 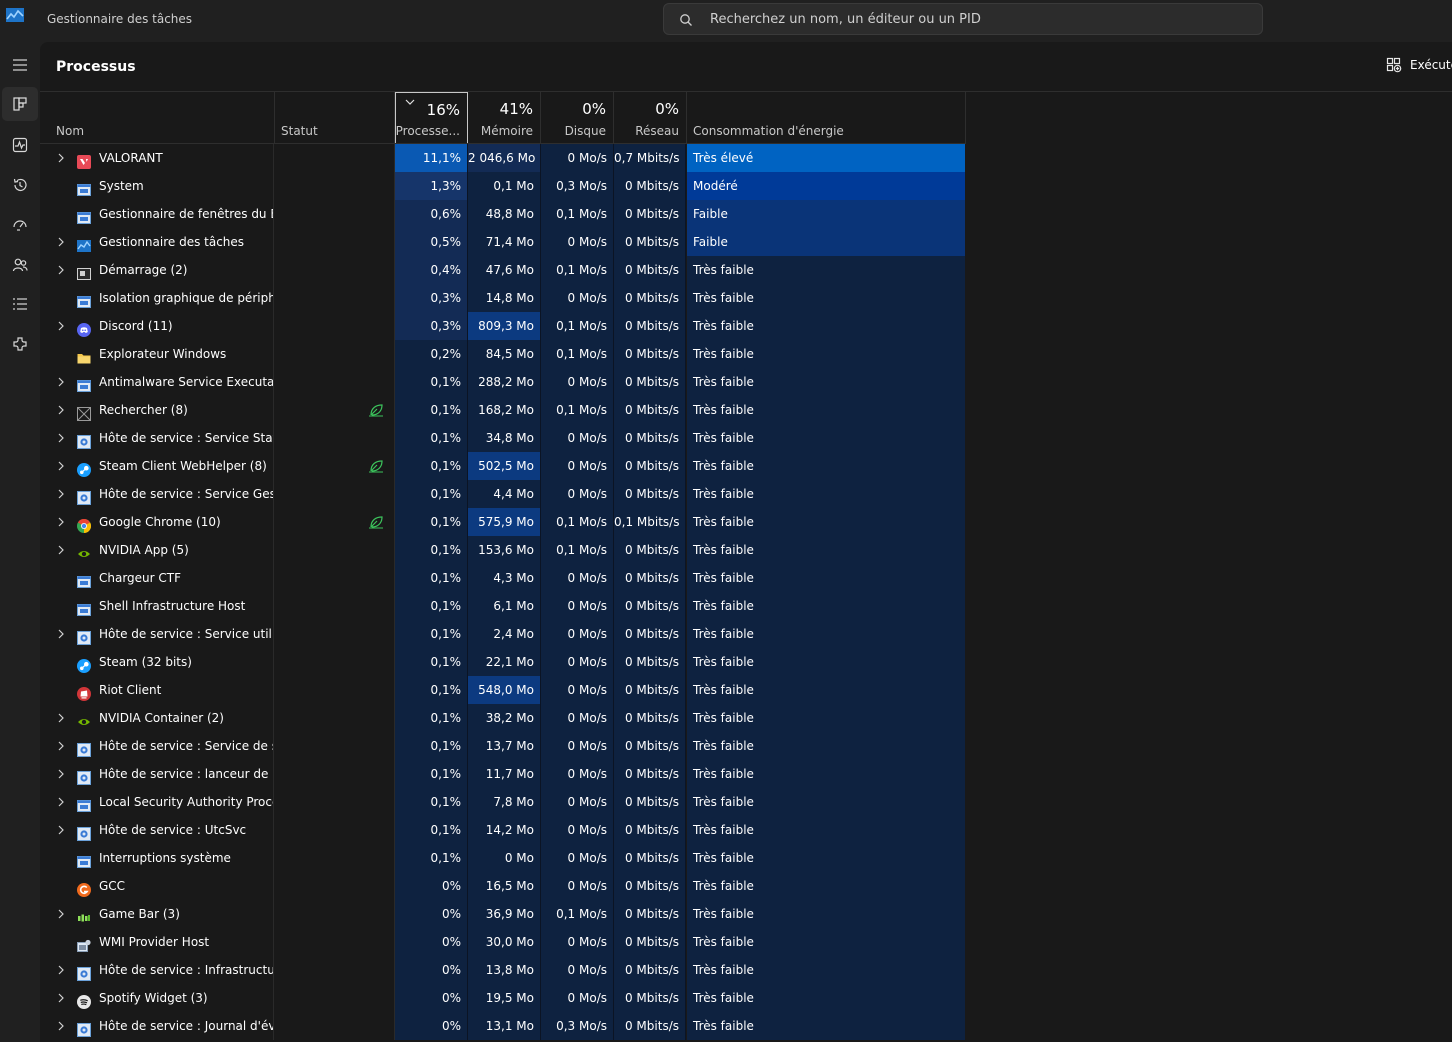 What do you see at coordinates (577, 118) in the screenshot?
I see `column-header-disk: 0% Disque` at bounding box center [577, 118].